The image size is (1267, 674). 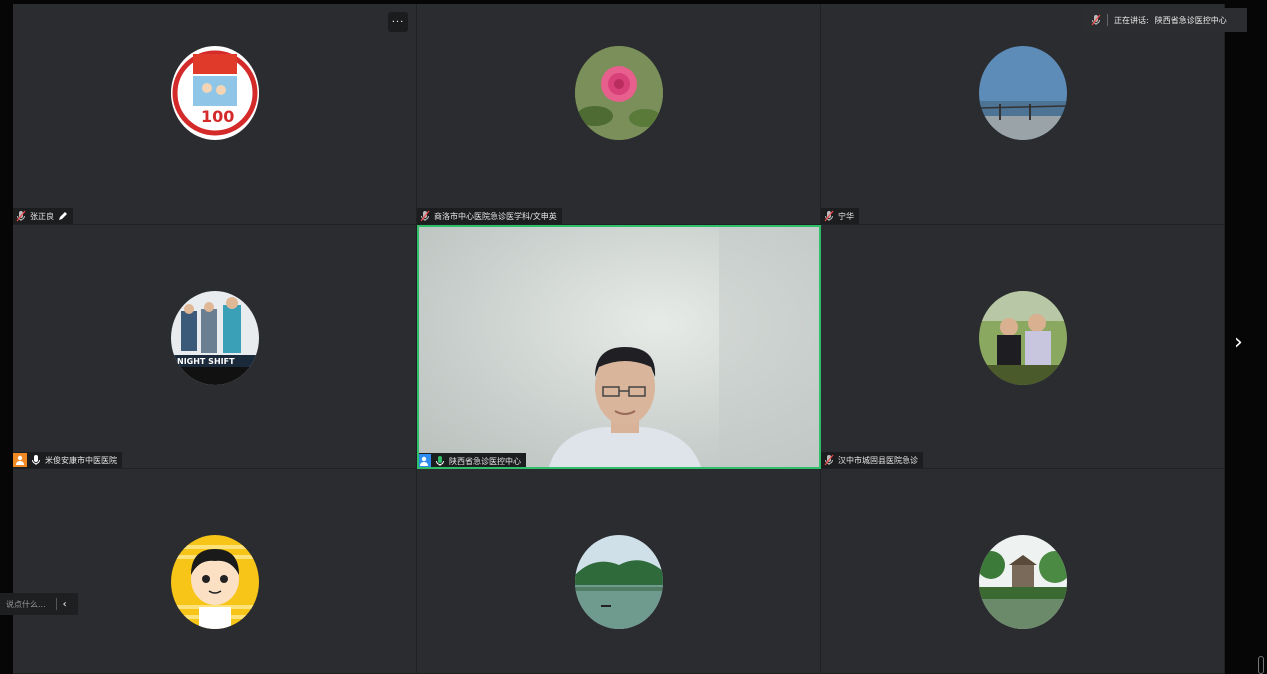 I want to click on video-feed, so click(x=619, y=347).